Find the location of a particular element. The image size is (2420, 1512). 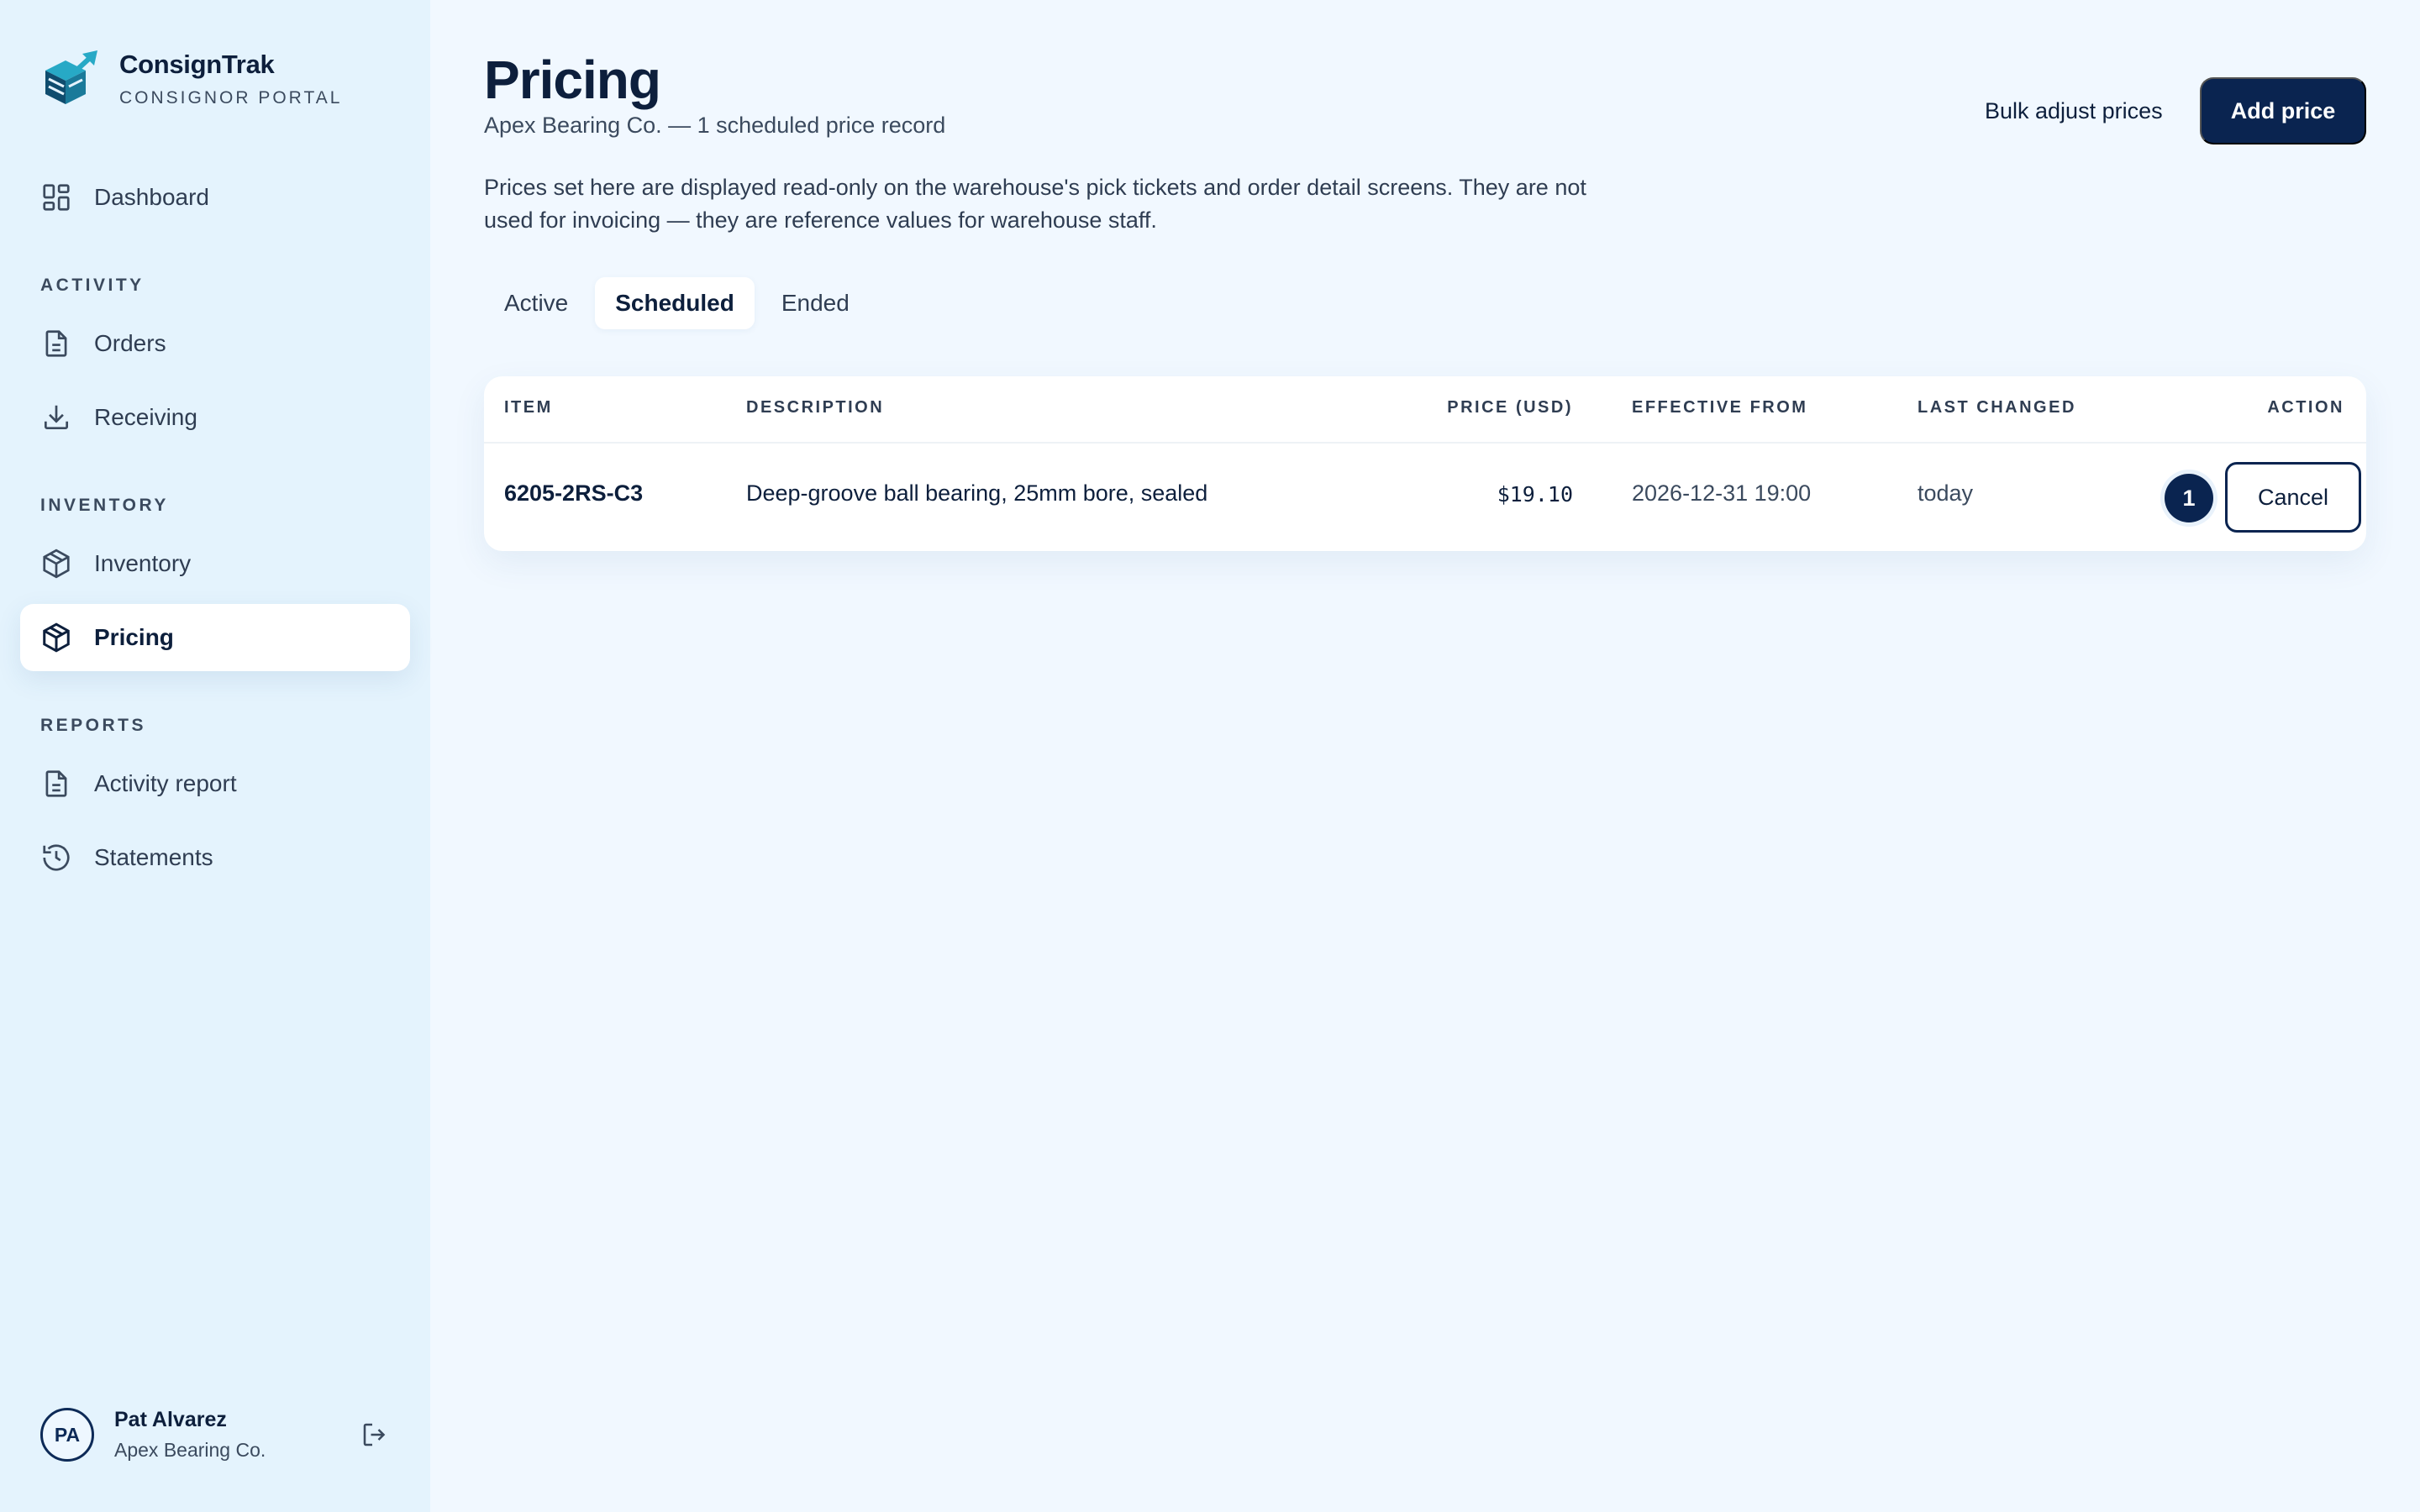

effective-from: 2026-12-31 19:00 is located at coordinates (1722, 493).